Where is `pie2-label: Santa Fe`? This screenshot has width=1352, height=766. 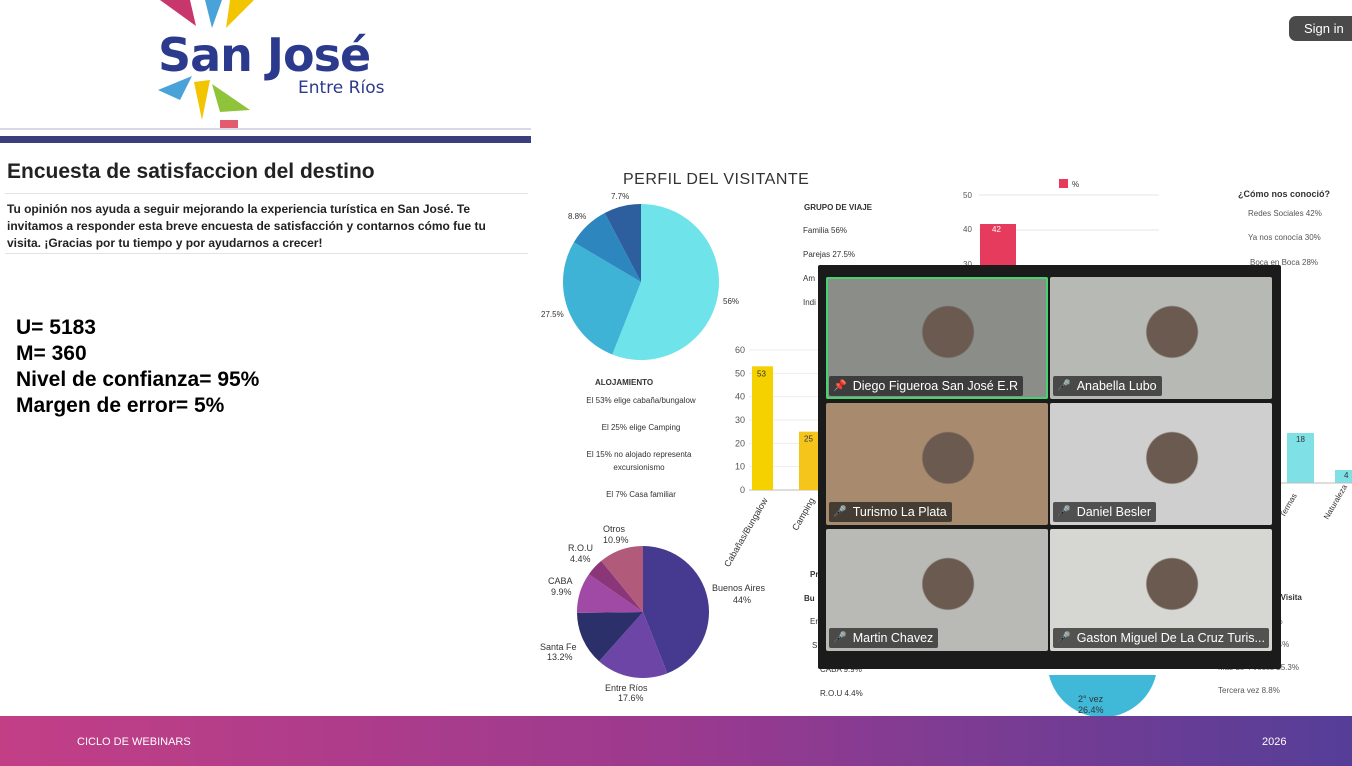 pie2-label: Santa Fe is located at coordinates (558, 647).